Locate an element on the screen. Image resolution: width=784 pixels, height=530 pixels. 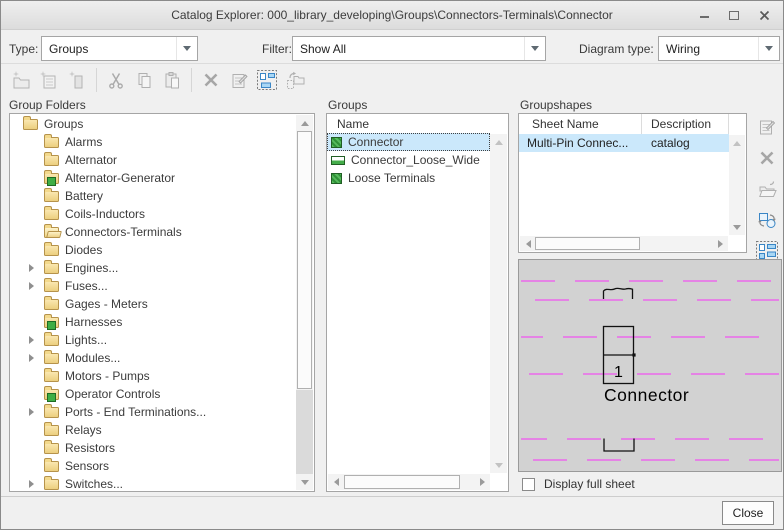
filter-dropdown-button is located at coordinates (534, 48).